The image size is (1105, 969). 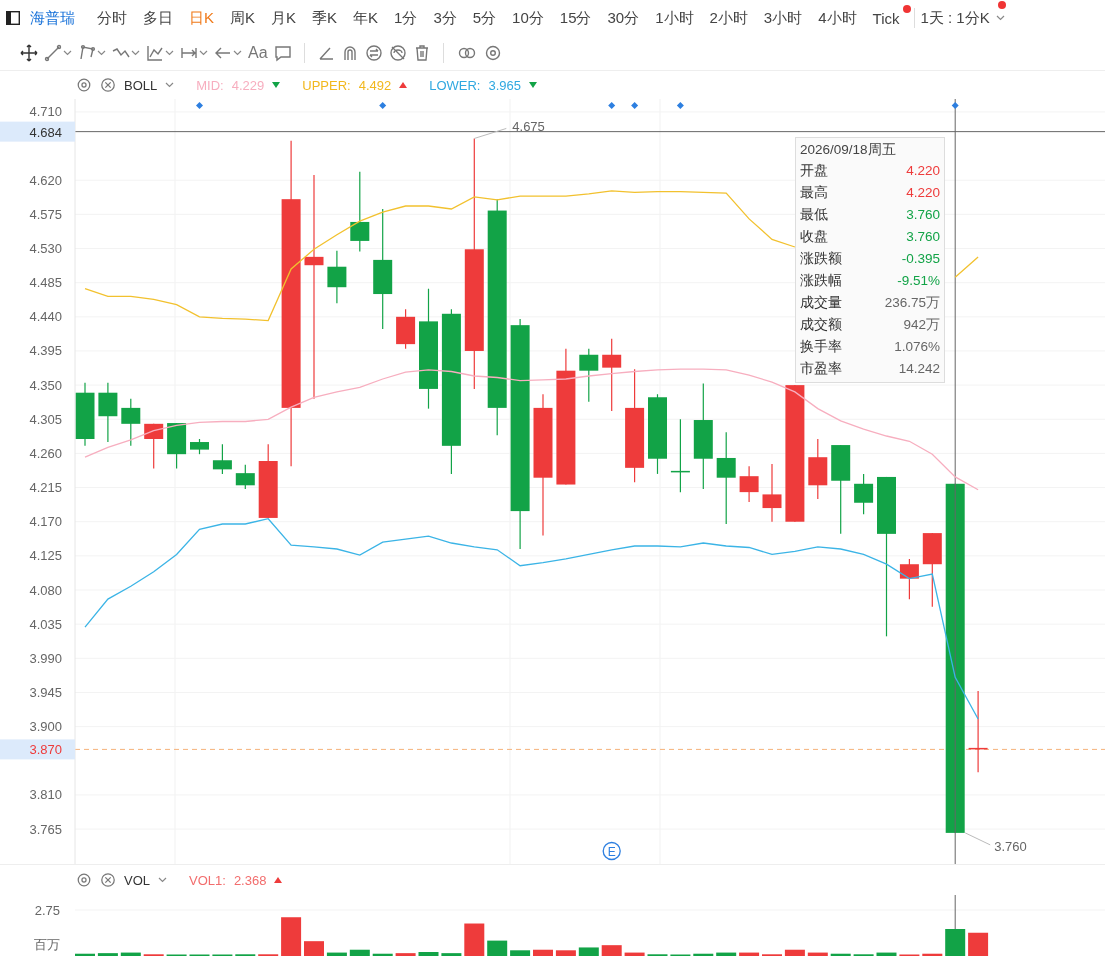 I want to click on period-tab: Tick, so click(x=886, y=18).